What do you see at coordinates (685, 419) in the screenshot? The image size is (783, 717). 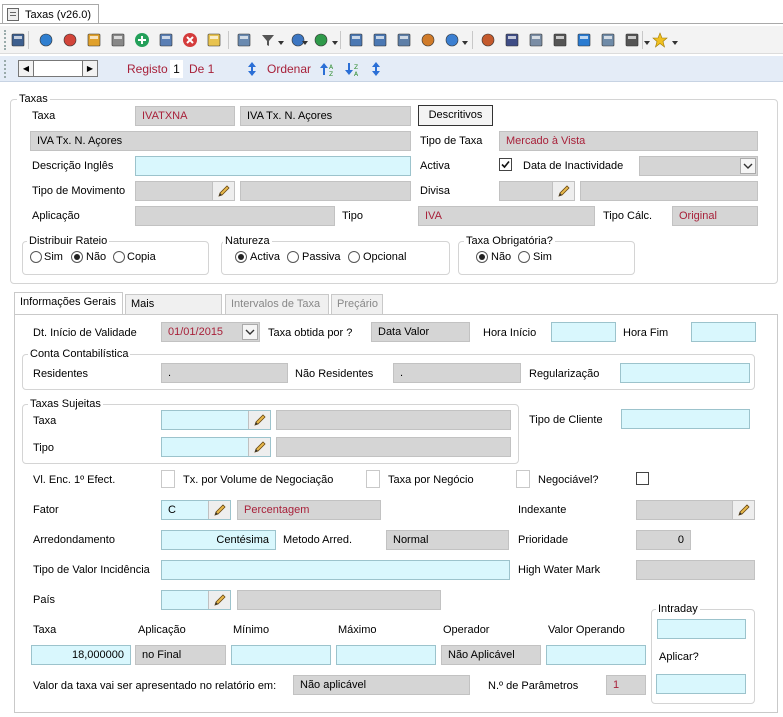 I see `tipo-cliente-field` at bounding box center [685, 419].